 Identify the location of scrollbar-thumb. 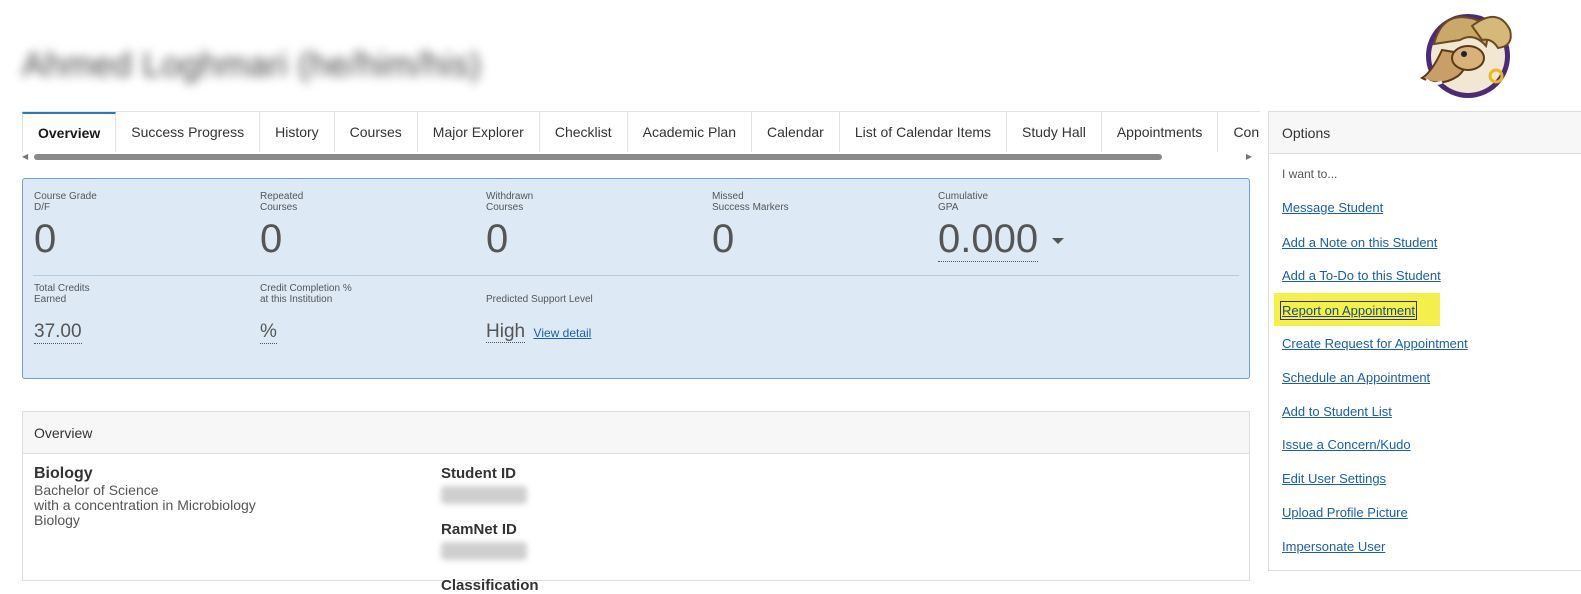
(598, 157).